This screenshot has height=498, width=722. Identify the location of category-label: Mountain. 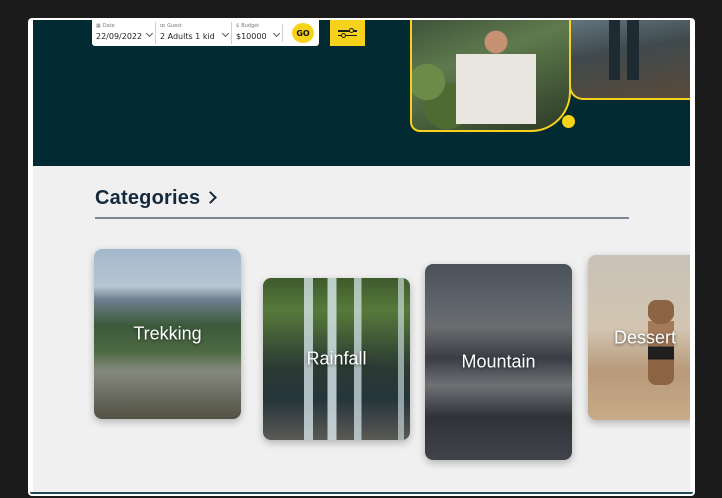
(498, 361).